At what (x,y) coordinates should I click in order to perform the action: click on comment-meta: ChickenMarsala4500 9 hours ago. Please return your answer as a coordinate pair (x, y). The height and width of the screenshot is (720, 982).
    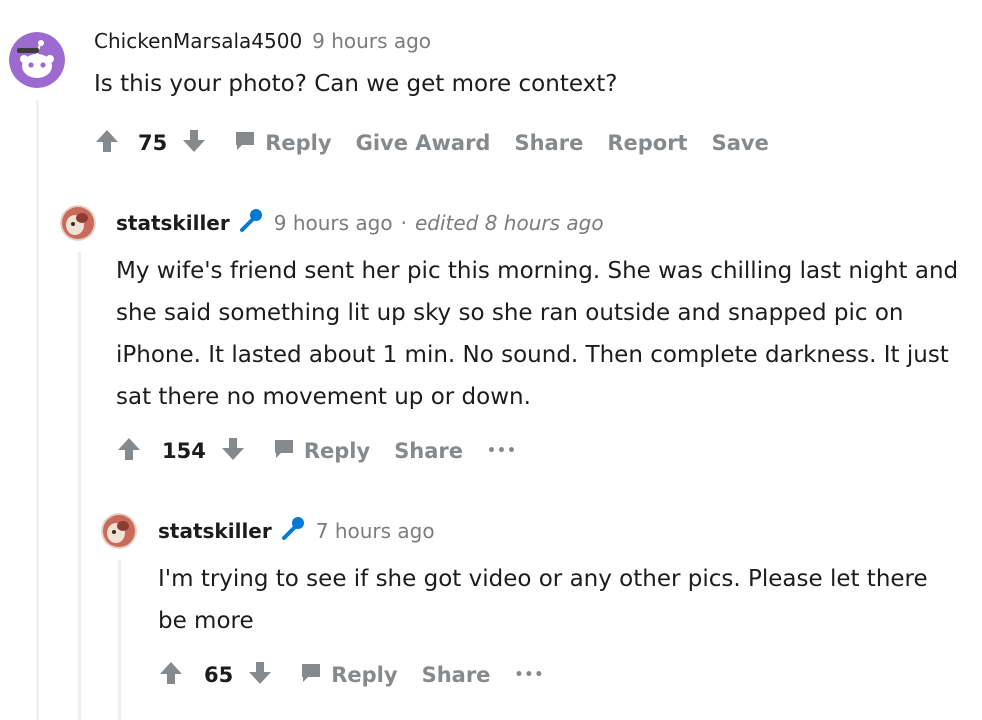
    Looking at the image, I should click on (262, 41).